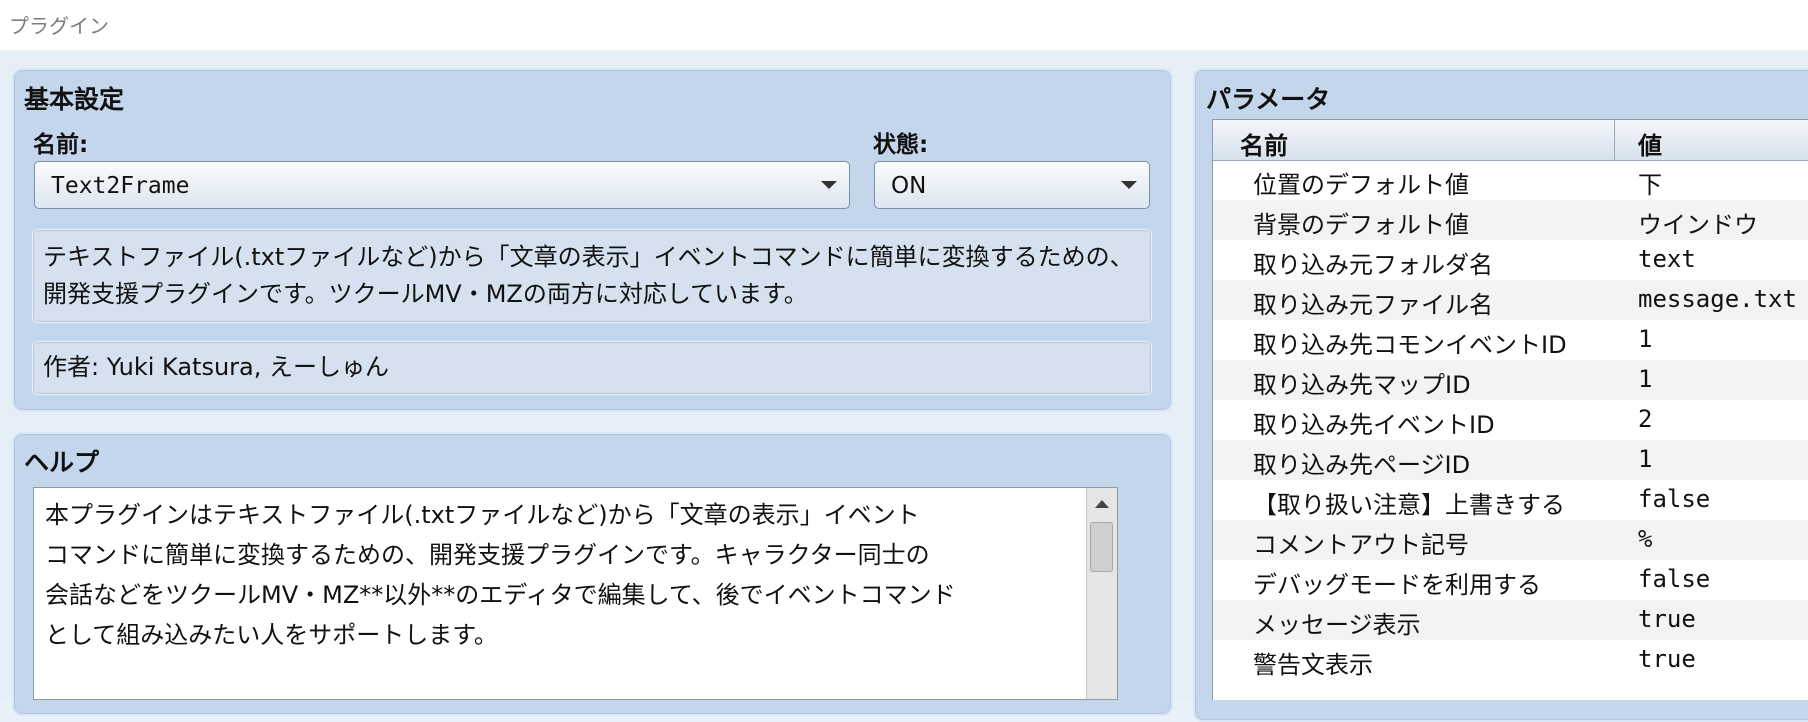  I want to click on param-row-map-id: 取り込み先マップID 1, so click(1510, 380).